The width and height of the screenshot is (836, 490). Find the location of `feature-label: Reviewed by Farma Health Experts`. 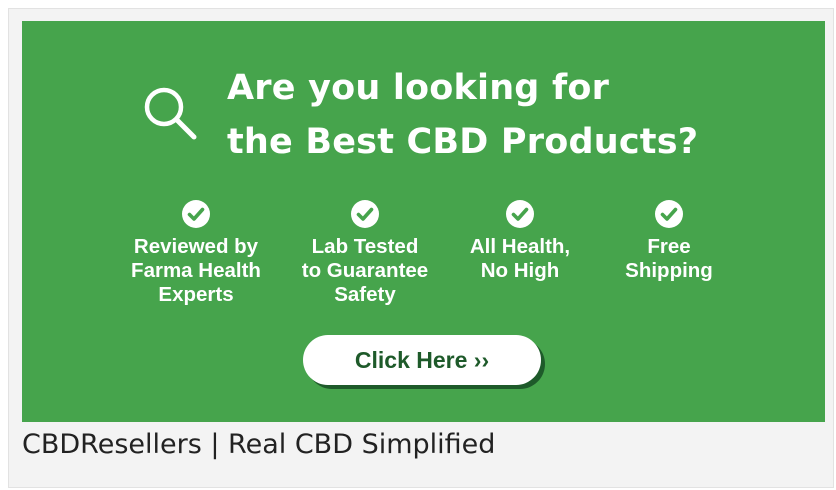

feature-label: Reviewed by Farma Health Experts is located at coordinates (196, 270).